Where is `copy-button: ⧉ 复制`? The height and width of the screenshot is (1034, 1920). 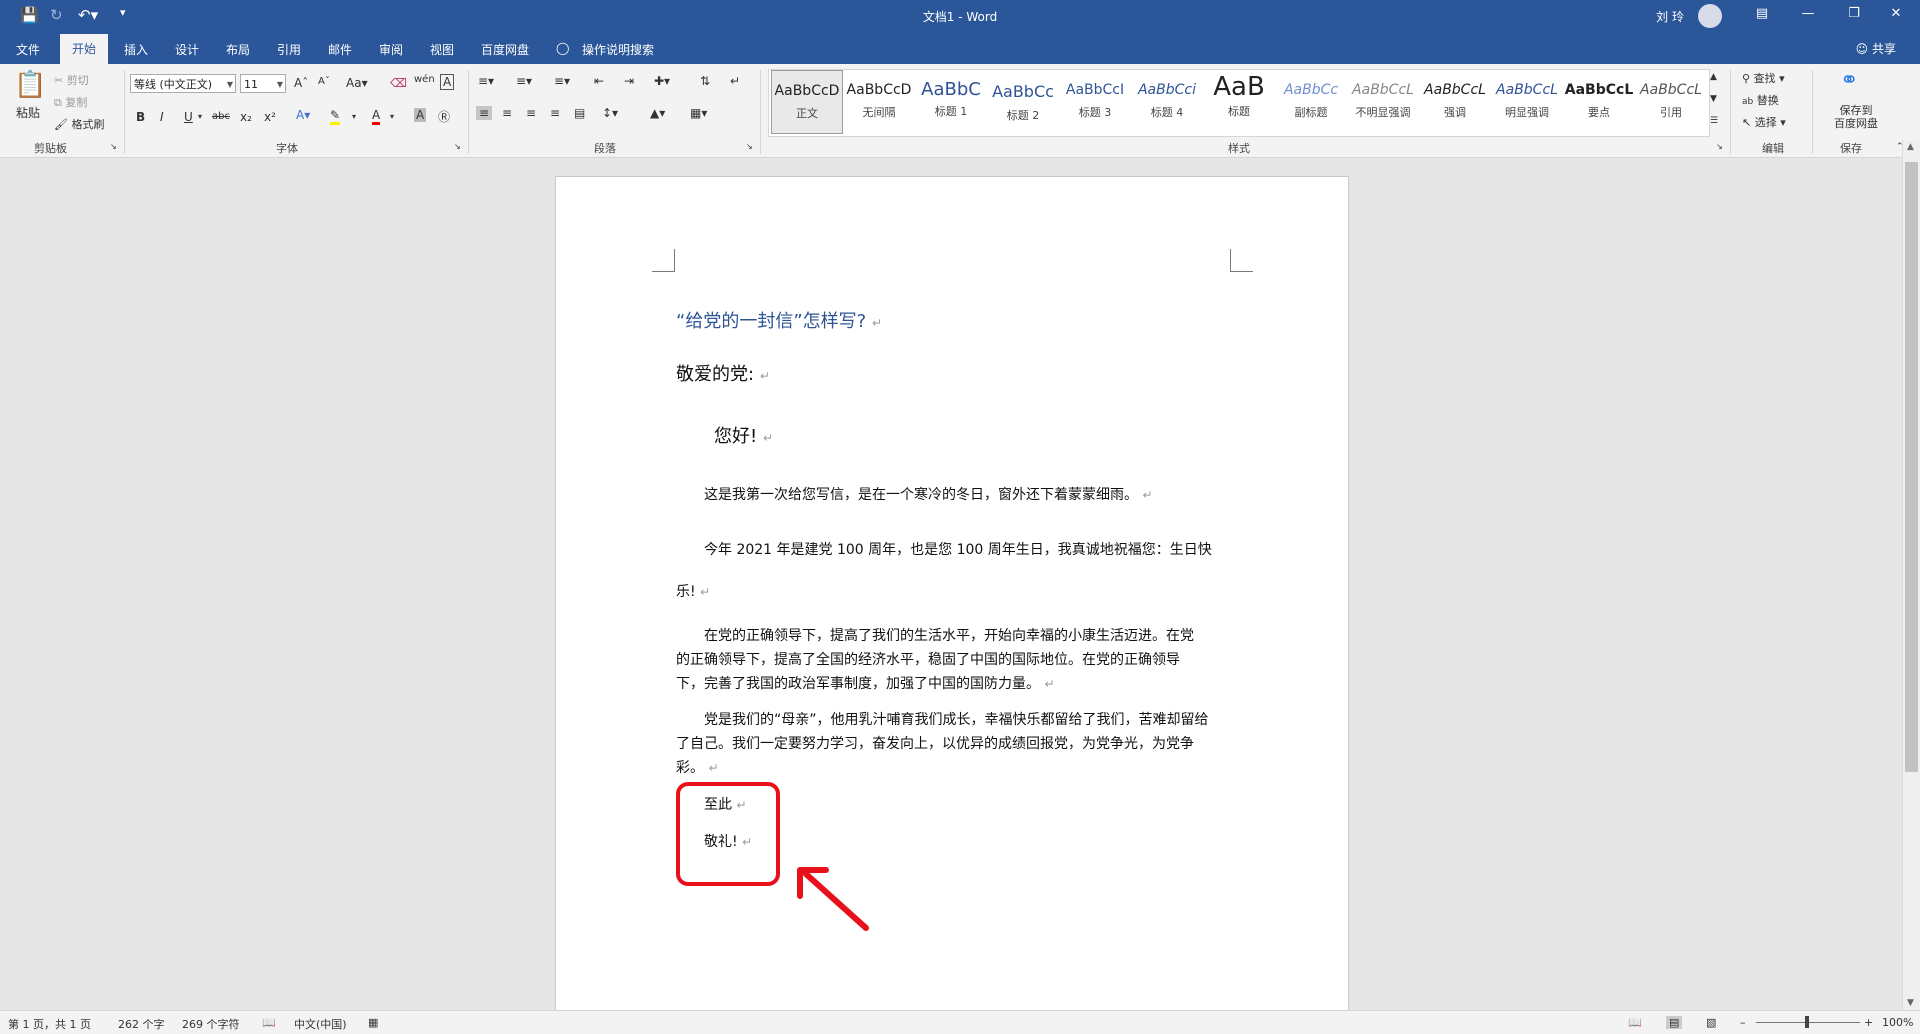
copy-button: ⧉ 复制 is located at coordinates (70, 102).